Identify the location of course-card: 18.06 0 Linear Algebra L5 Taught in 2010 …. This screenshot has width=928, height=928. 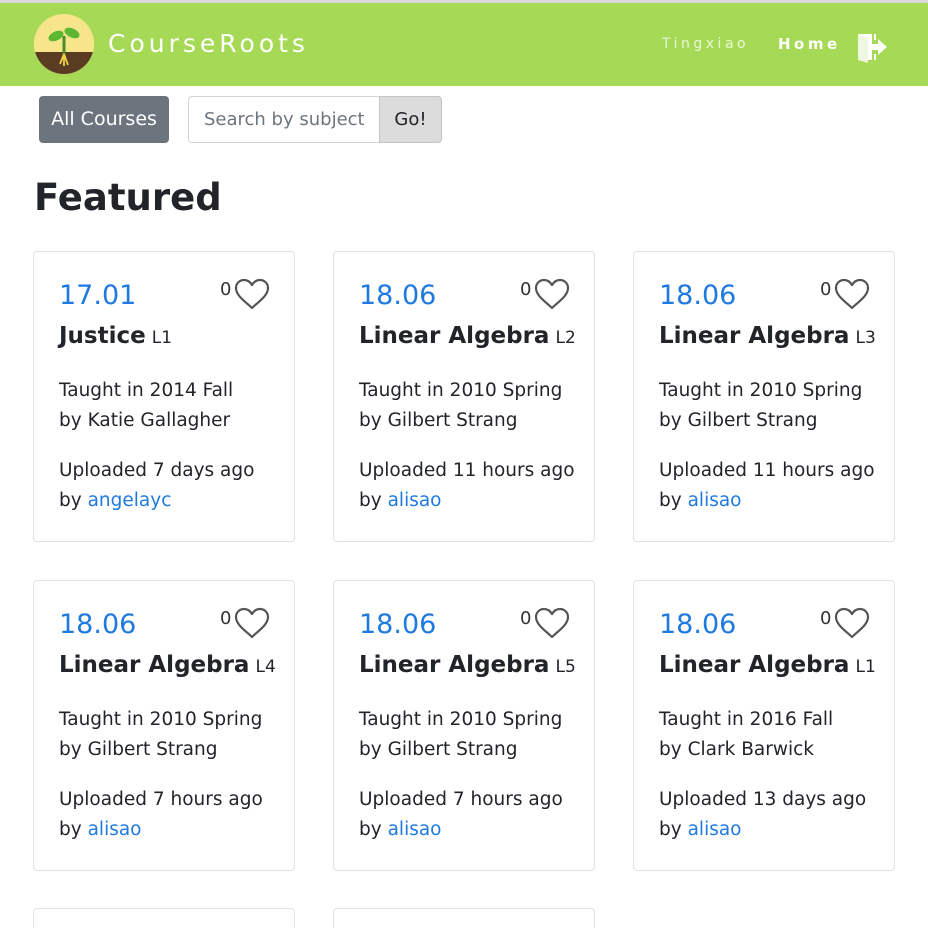
(464, 725).